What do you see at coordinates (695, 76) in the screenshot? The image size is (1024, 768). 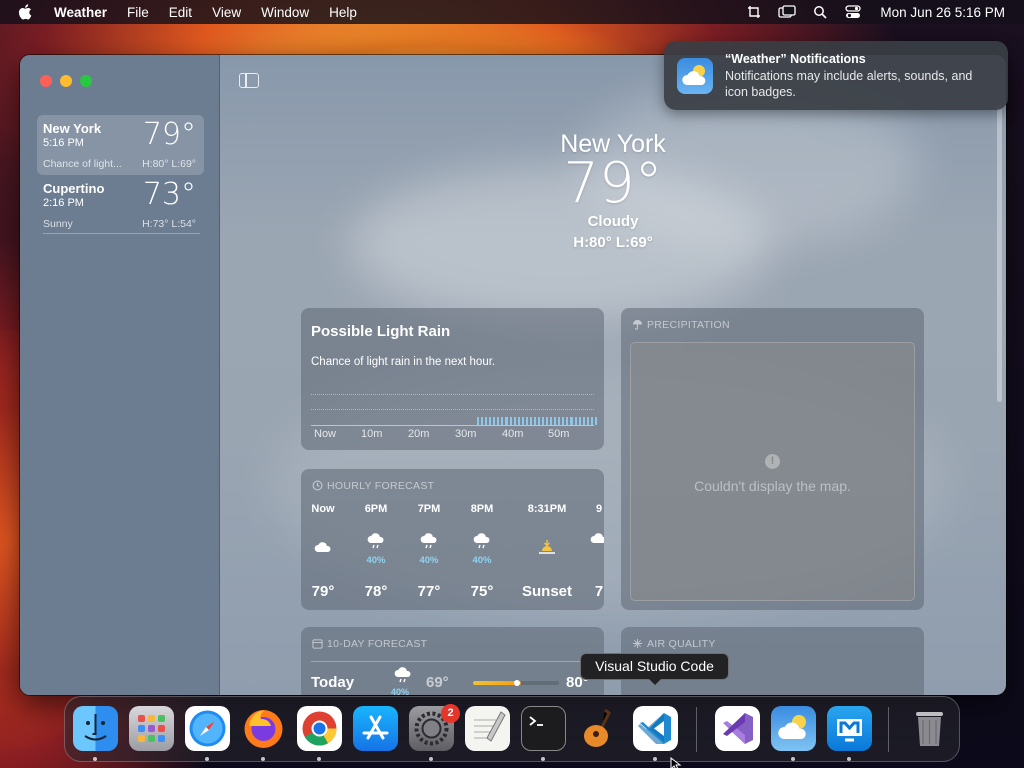 I see `weather-app-icon` at bounding box center [695, 76].